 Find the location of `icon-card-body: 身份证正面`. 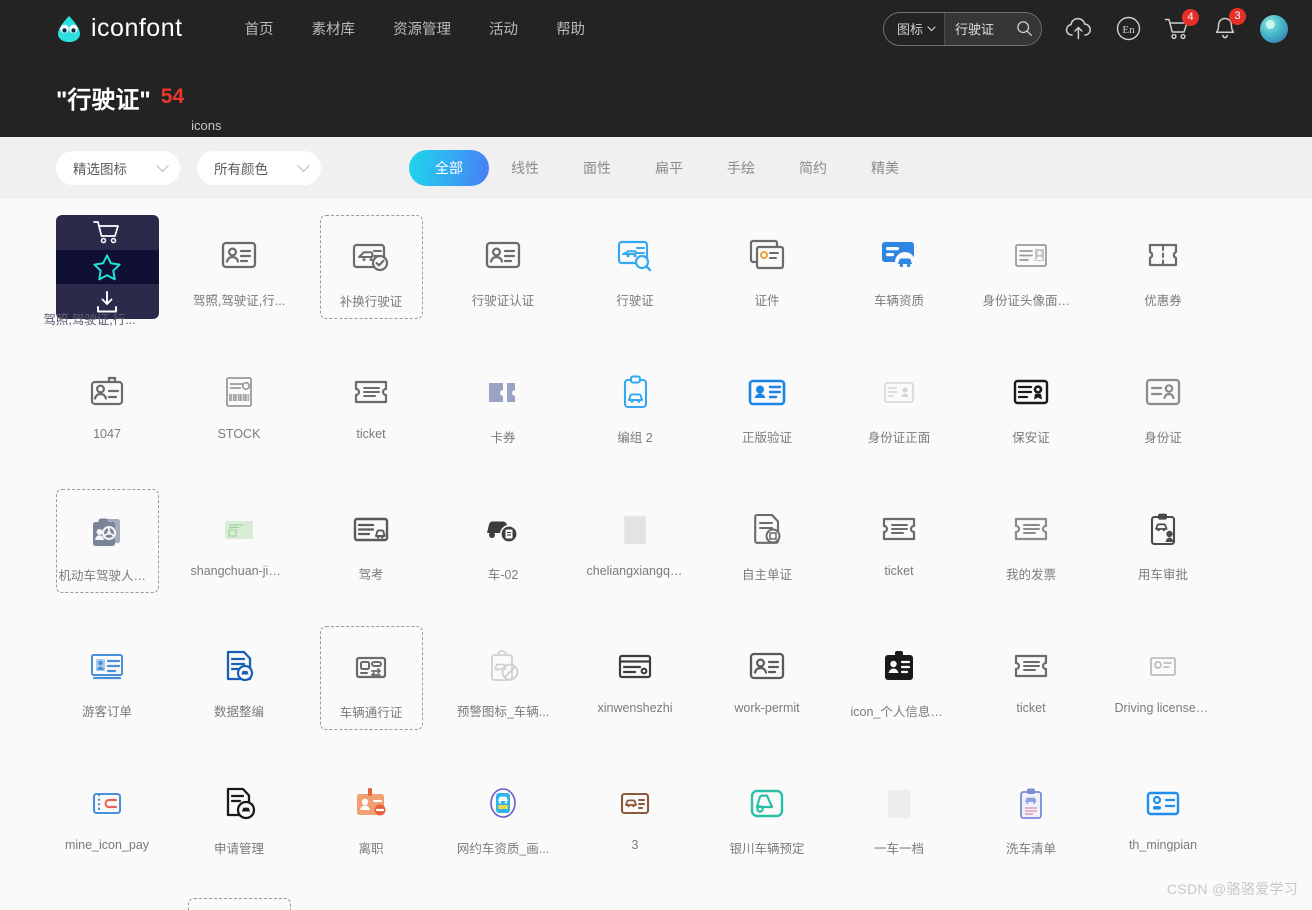

icon-card-body: 身份证正面 is located at coordinates (899, 404).